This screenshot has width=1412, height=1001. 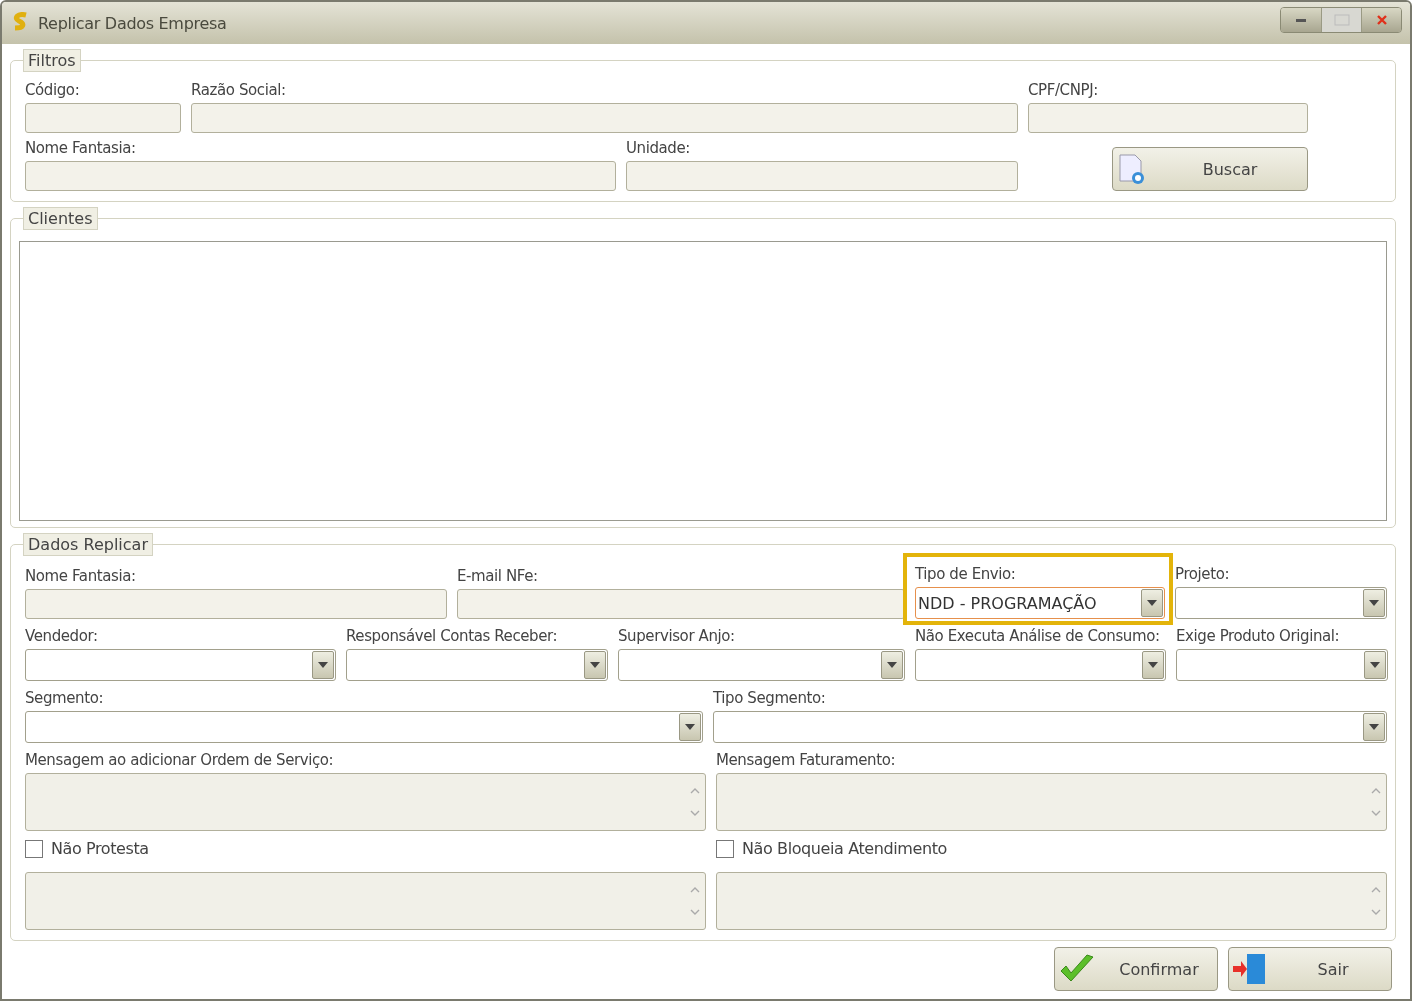 What do you see at coordinates (677, 636) in the screenshot?
I see `field-label: Supervisor Anjo:` at bounding box center [677, 636].